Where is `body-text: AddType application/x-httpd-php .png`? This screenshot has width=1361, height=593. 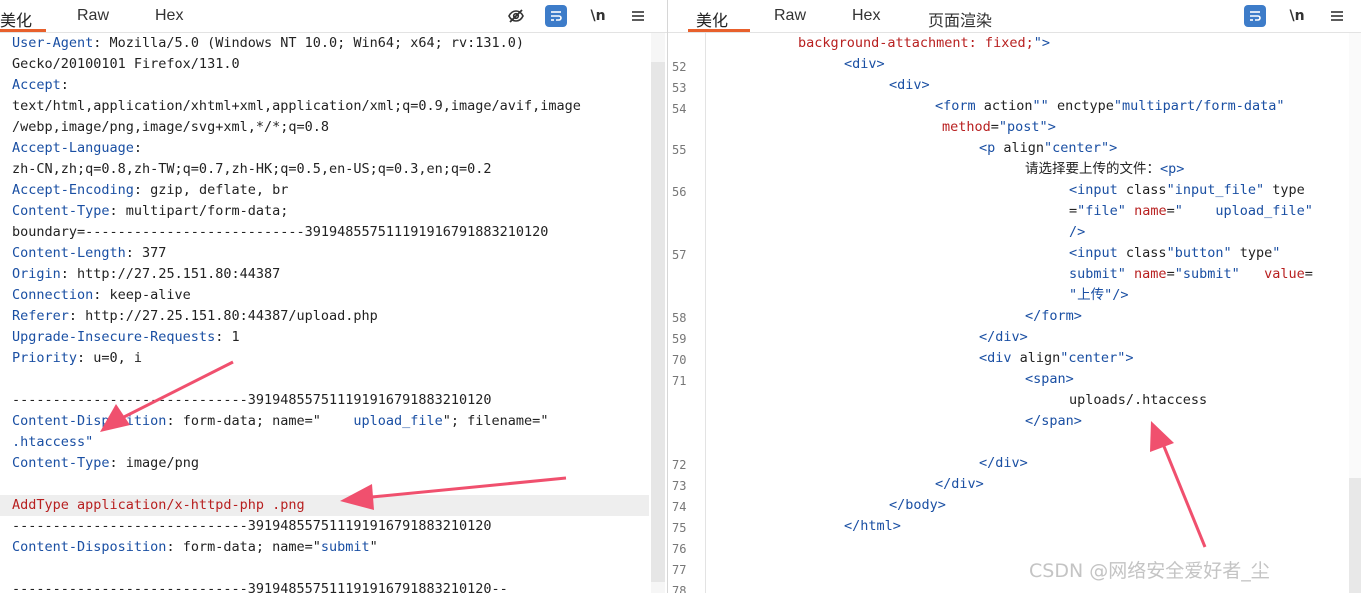 body-text: AddType application/x-httpd-php .png is located at coordinates (158, 505).